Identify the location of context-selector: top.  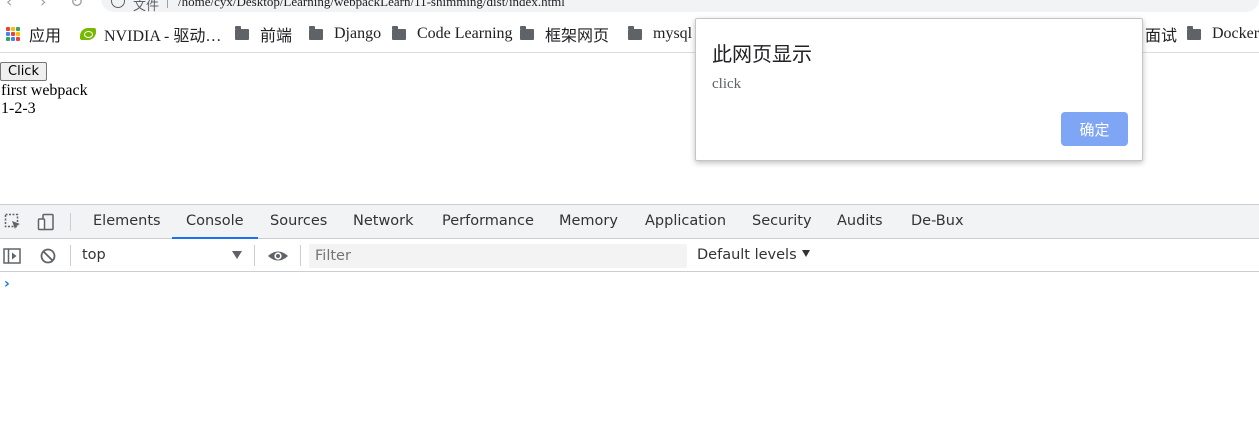
(94, 255).